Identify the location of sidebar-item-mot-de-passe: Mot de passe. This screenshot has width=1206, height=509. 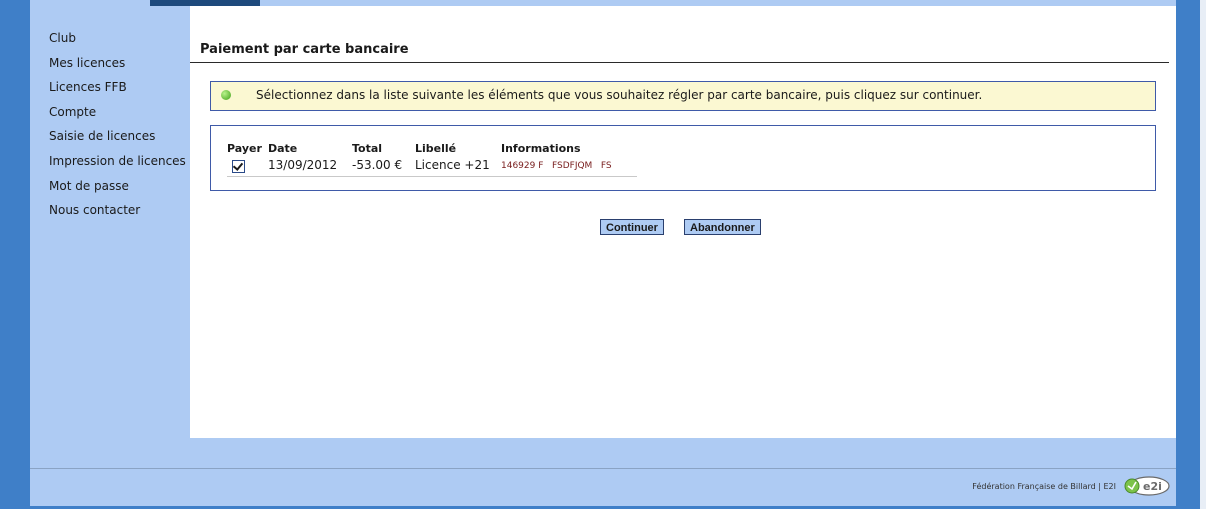
(119, 186).